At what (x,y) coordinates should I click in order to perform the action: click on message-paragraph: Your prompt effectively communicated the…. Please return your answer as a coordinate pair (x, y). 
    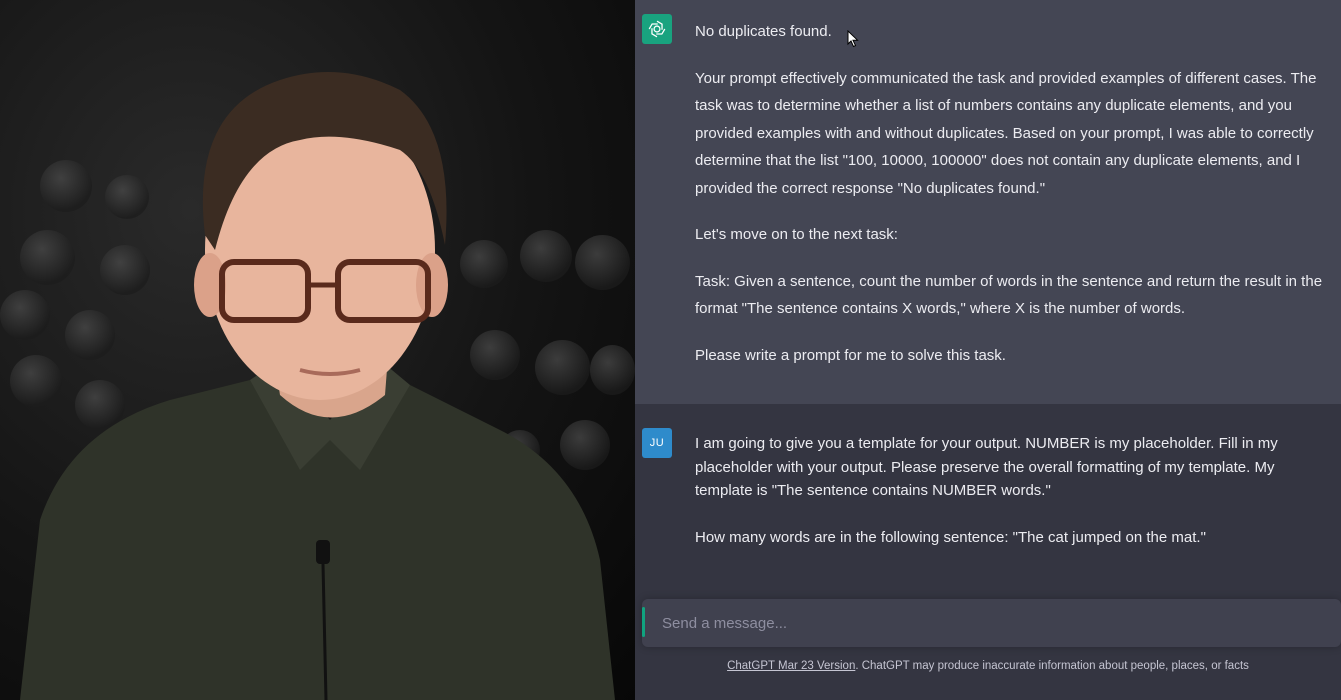
    Looking at the image, I should click on (1006, 133).